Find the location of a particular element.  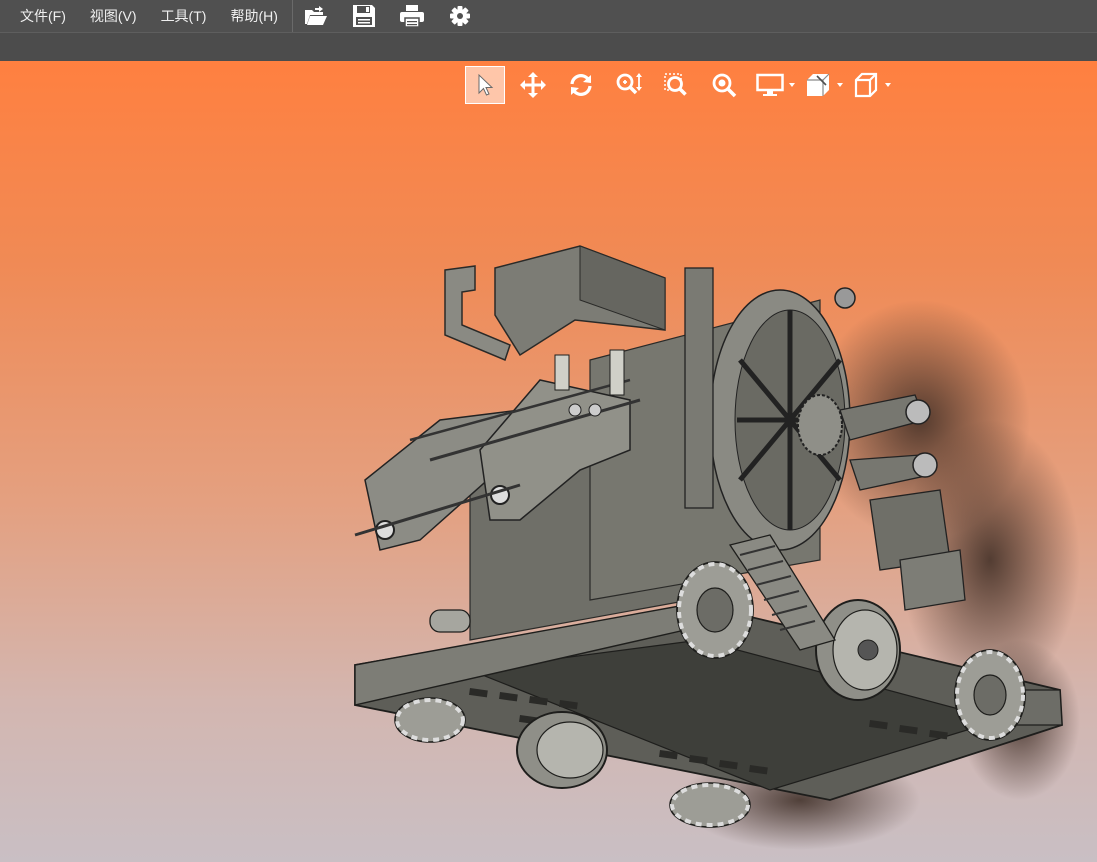

menu-view: 视图(V) is located at coordinates (113, 16).